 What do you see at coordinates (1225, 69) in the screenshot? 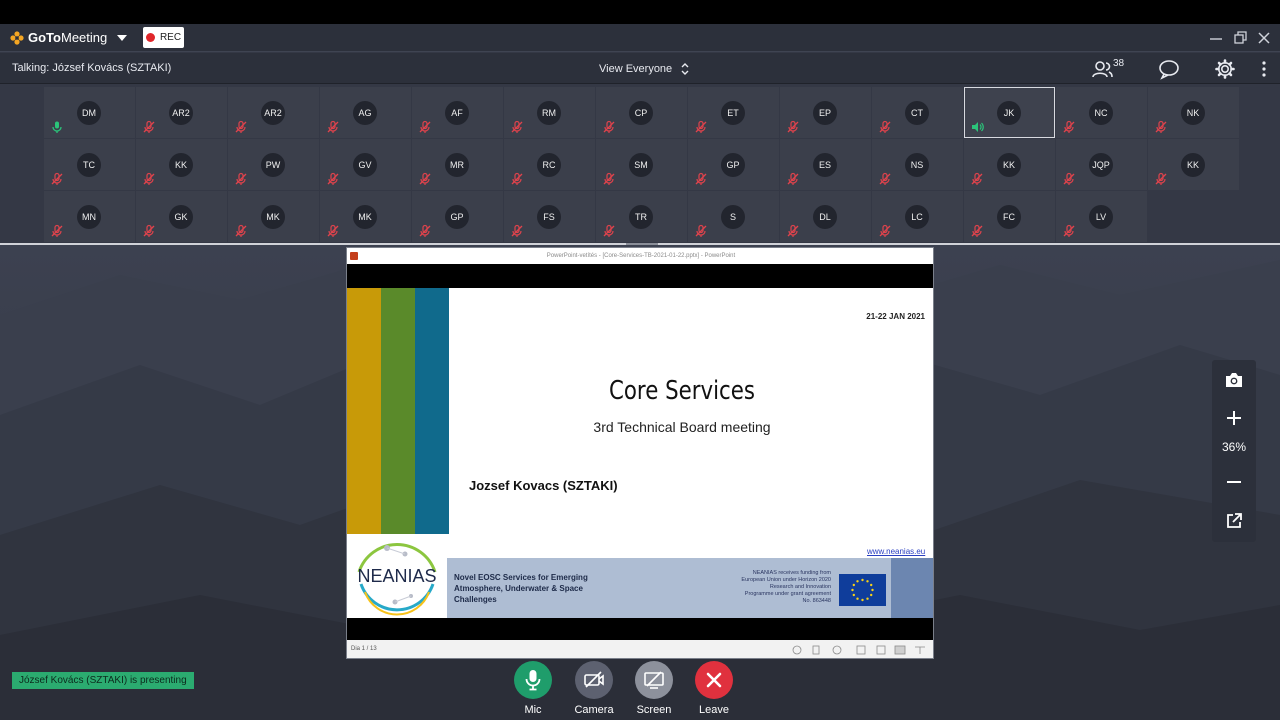
I see `settings-gear-icon` at bounding box center [1225, 69].